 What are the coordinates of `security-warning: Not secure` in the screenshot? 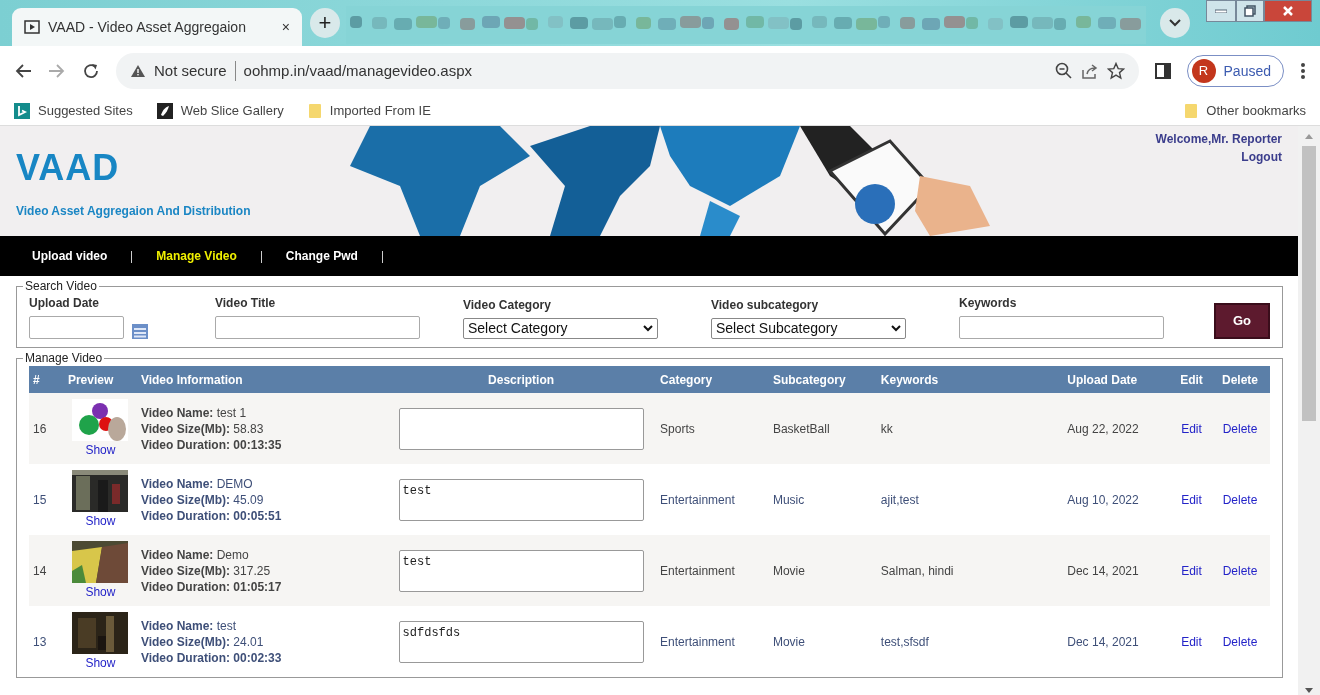 It's located at (190, 71).